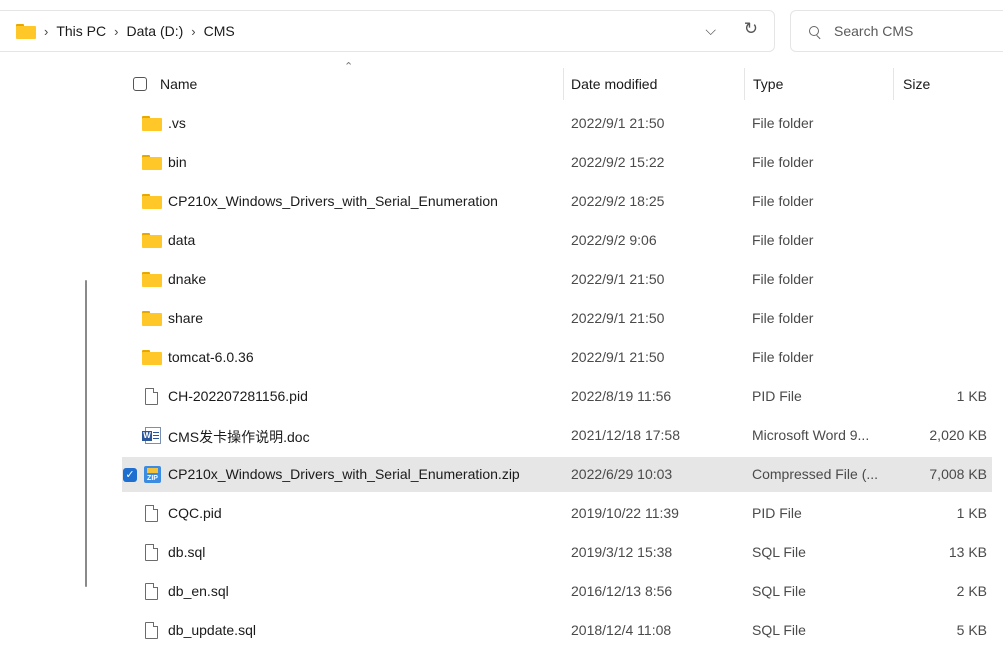 The width and height of the screenshot is (1003, 650). I want to click on file-name: bin, so click(177, 162).